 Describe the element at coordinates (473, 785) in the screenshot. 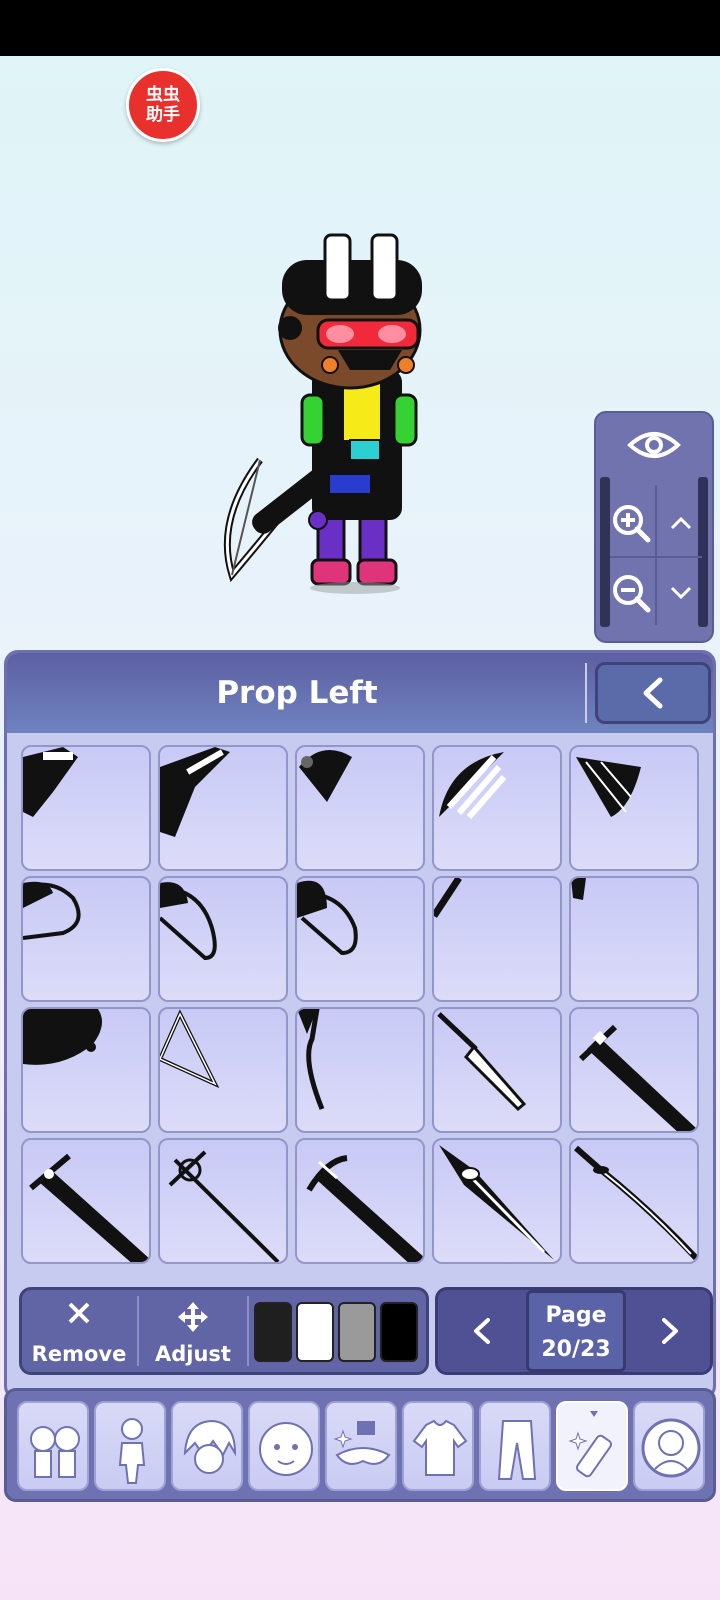

I see `fan-striped-icon` at that location.